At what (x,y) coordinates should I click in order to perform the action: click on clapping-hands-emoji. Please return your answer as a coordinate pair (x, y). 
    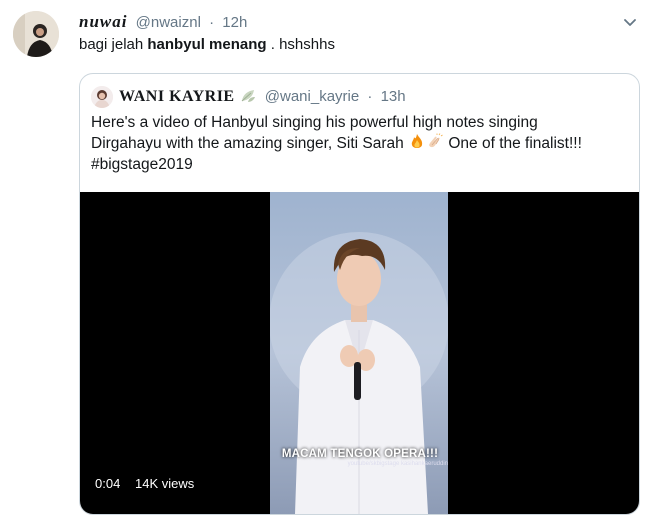
    Looking at the image, I should click on (435, 142).